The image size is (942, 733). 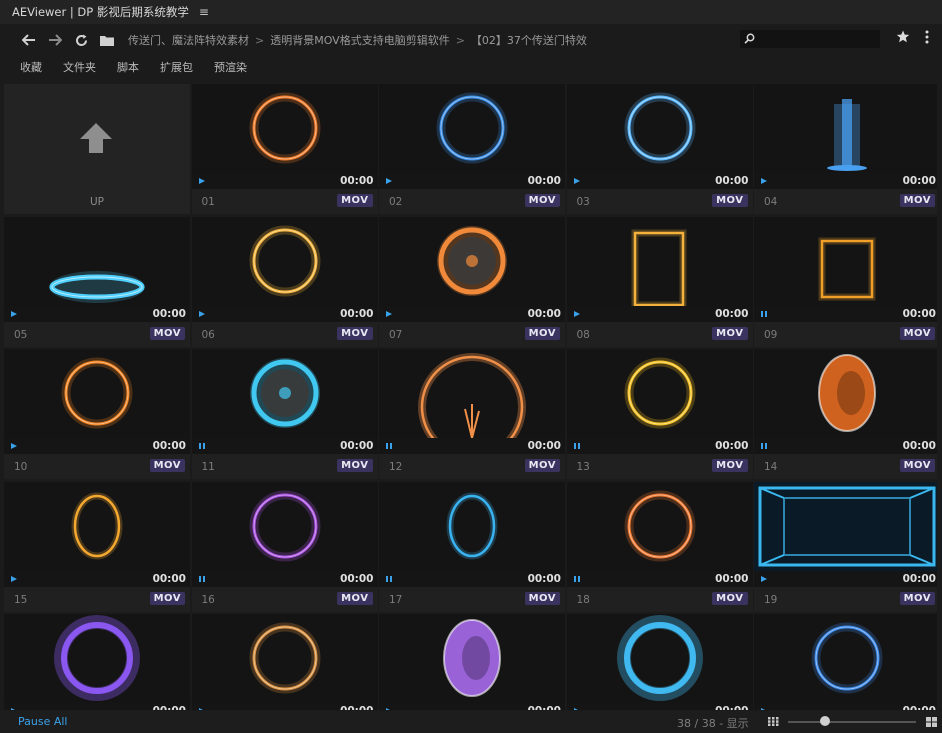 What do you see at coordinates (230, 67) in the screenshot?
I see `toolbar-prerender: 预渲染` at bounding box center [230, 67].